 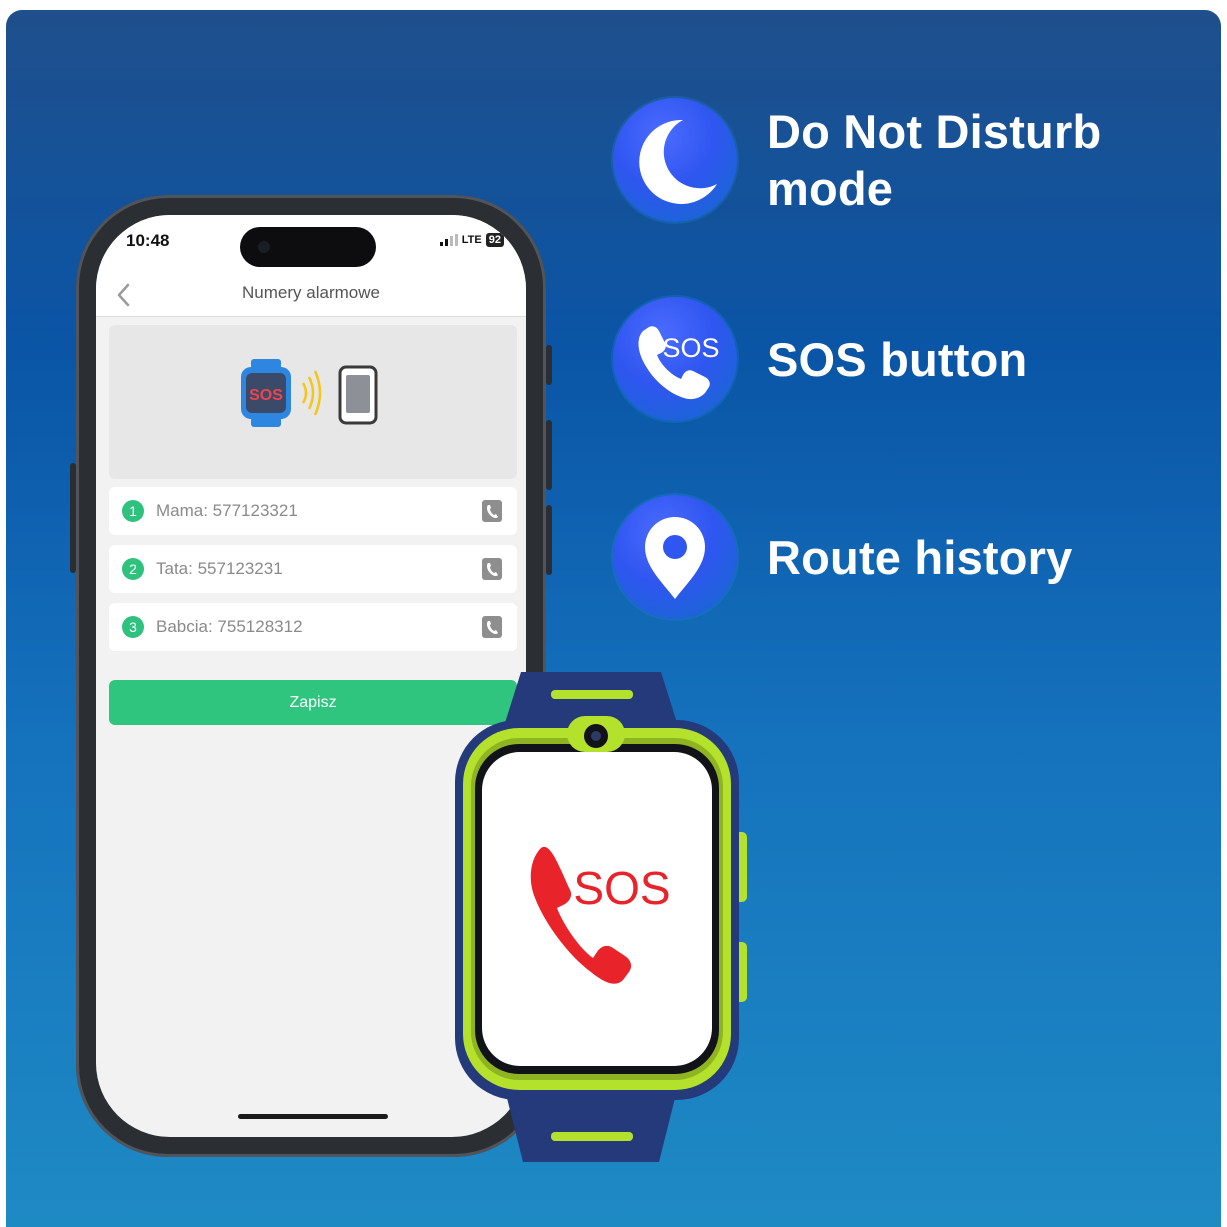 What do you see at coordinates (601, 917) in the screenshot?
I see `smartwatch-product: SOS` at bounding box center [601, 917].